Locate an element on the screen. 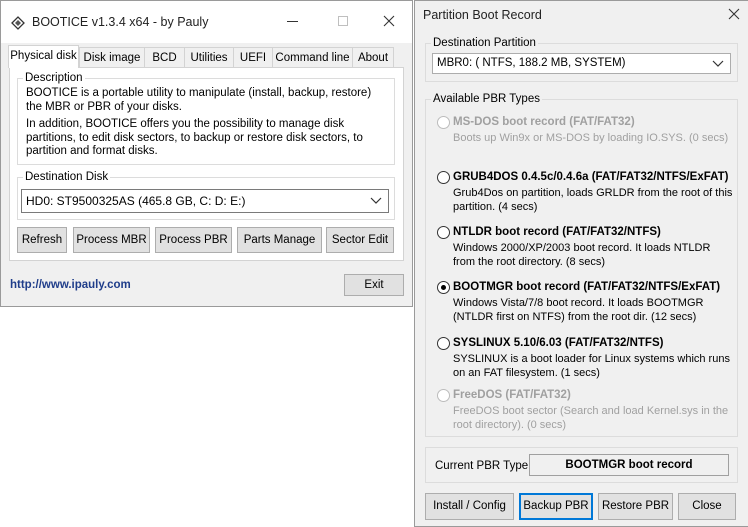 The width and height of the screenshot is (748, 527). maximize-button is located at coordinates (343, 21).